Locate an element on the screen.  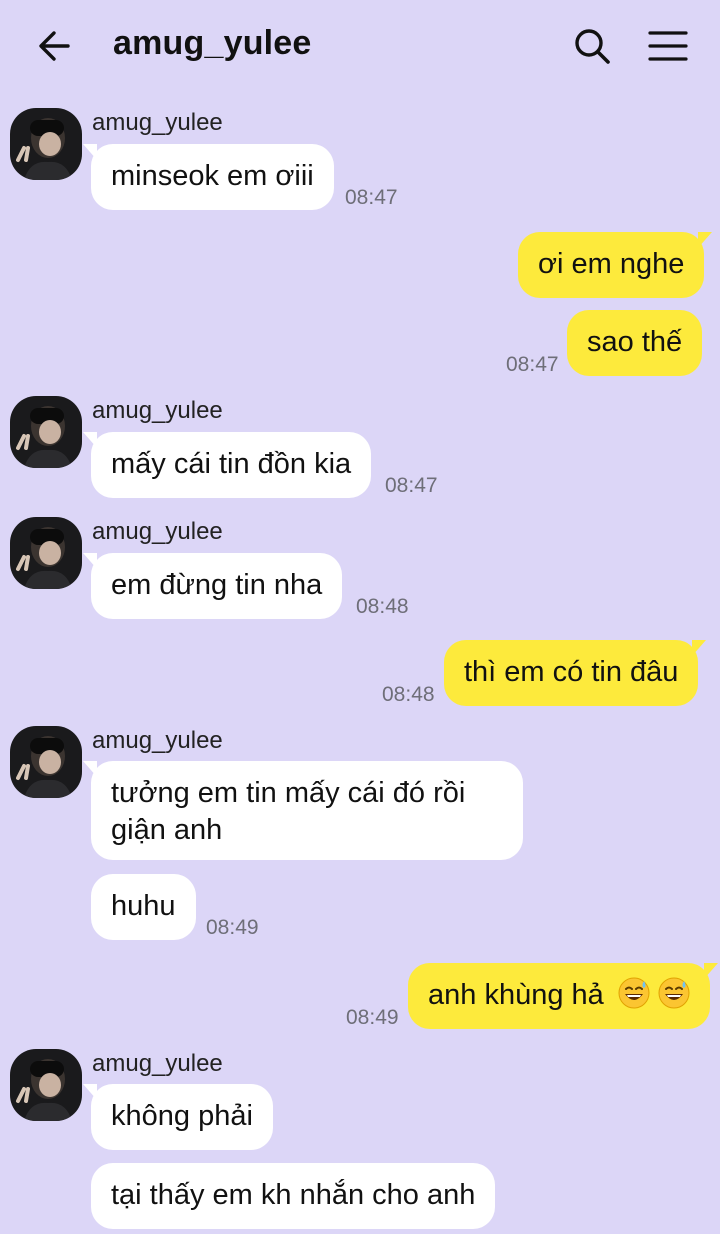
message-text: em đừng tin nha is located at coordinates (217, 585).